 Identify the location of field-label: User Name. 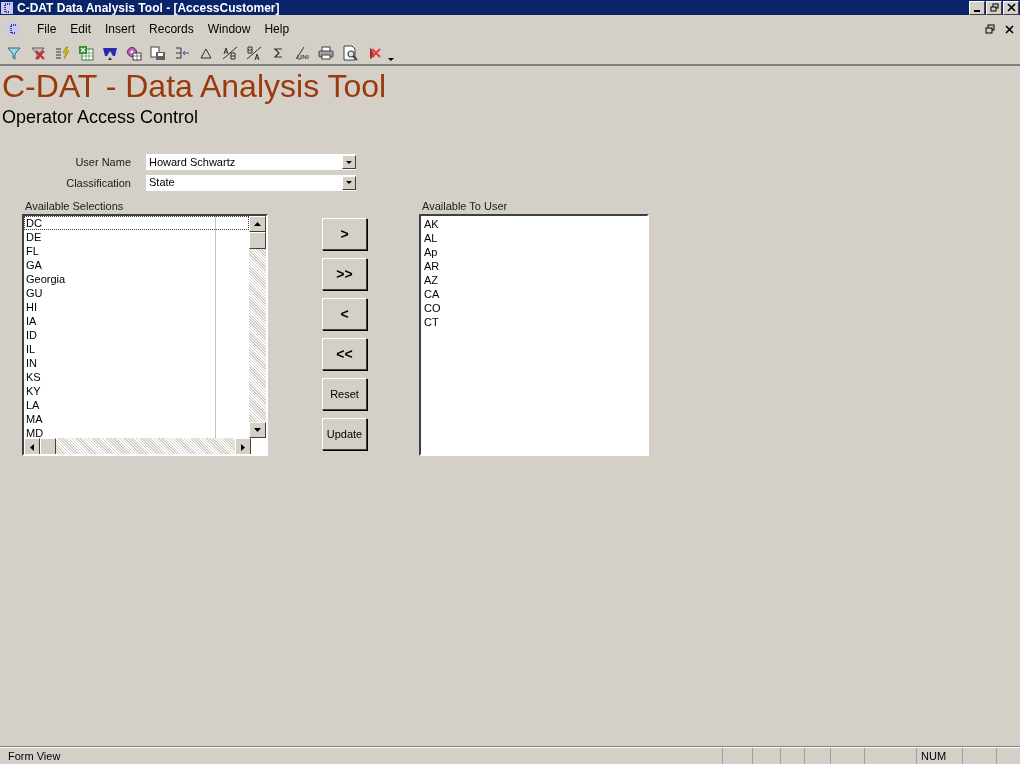
(103, 162).